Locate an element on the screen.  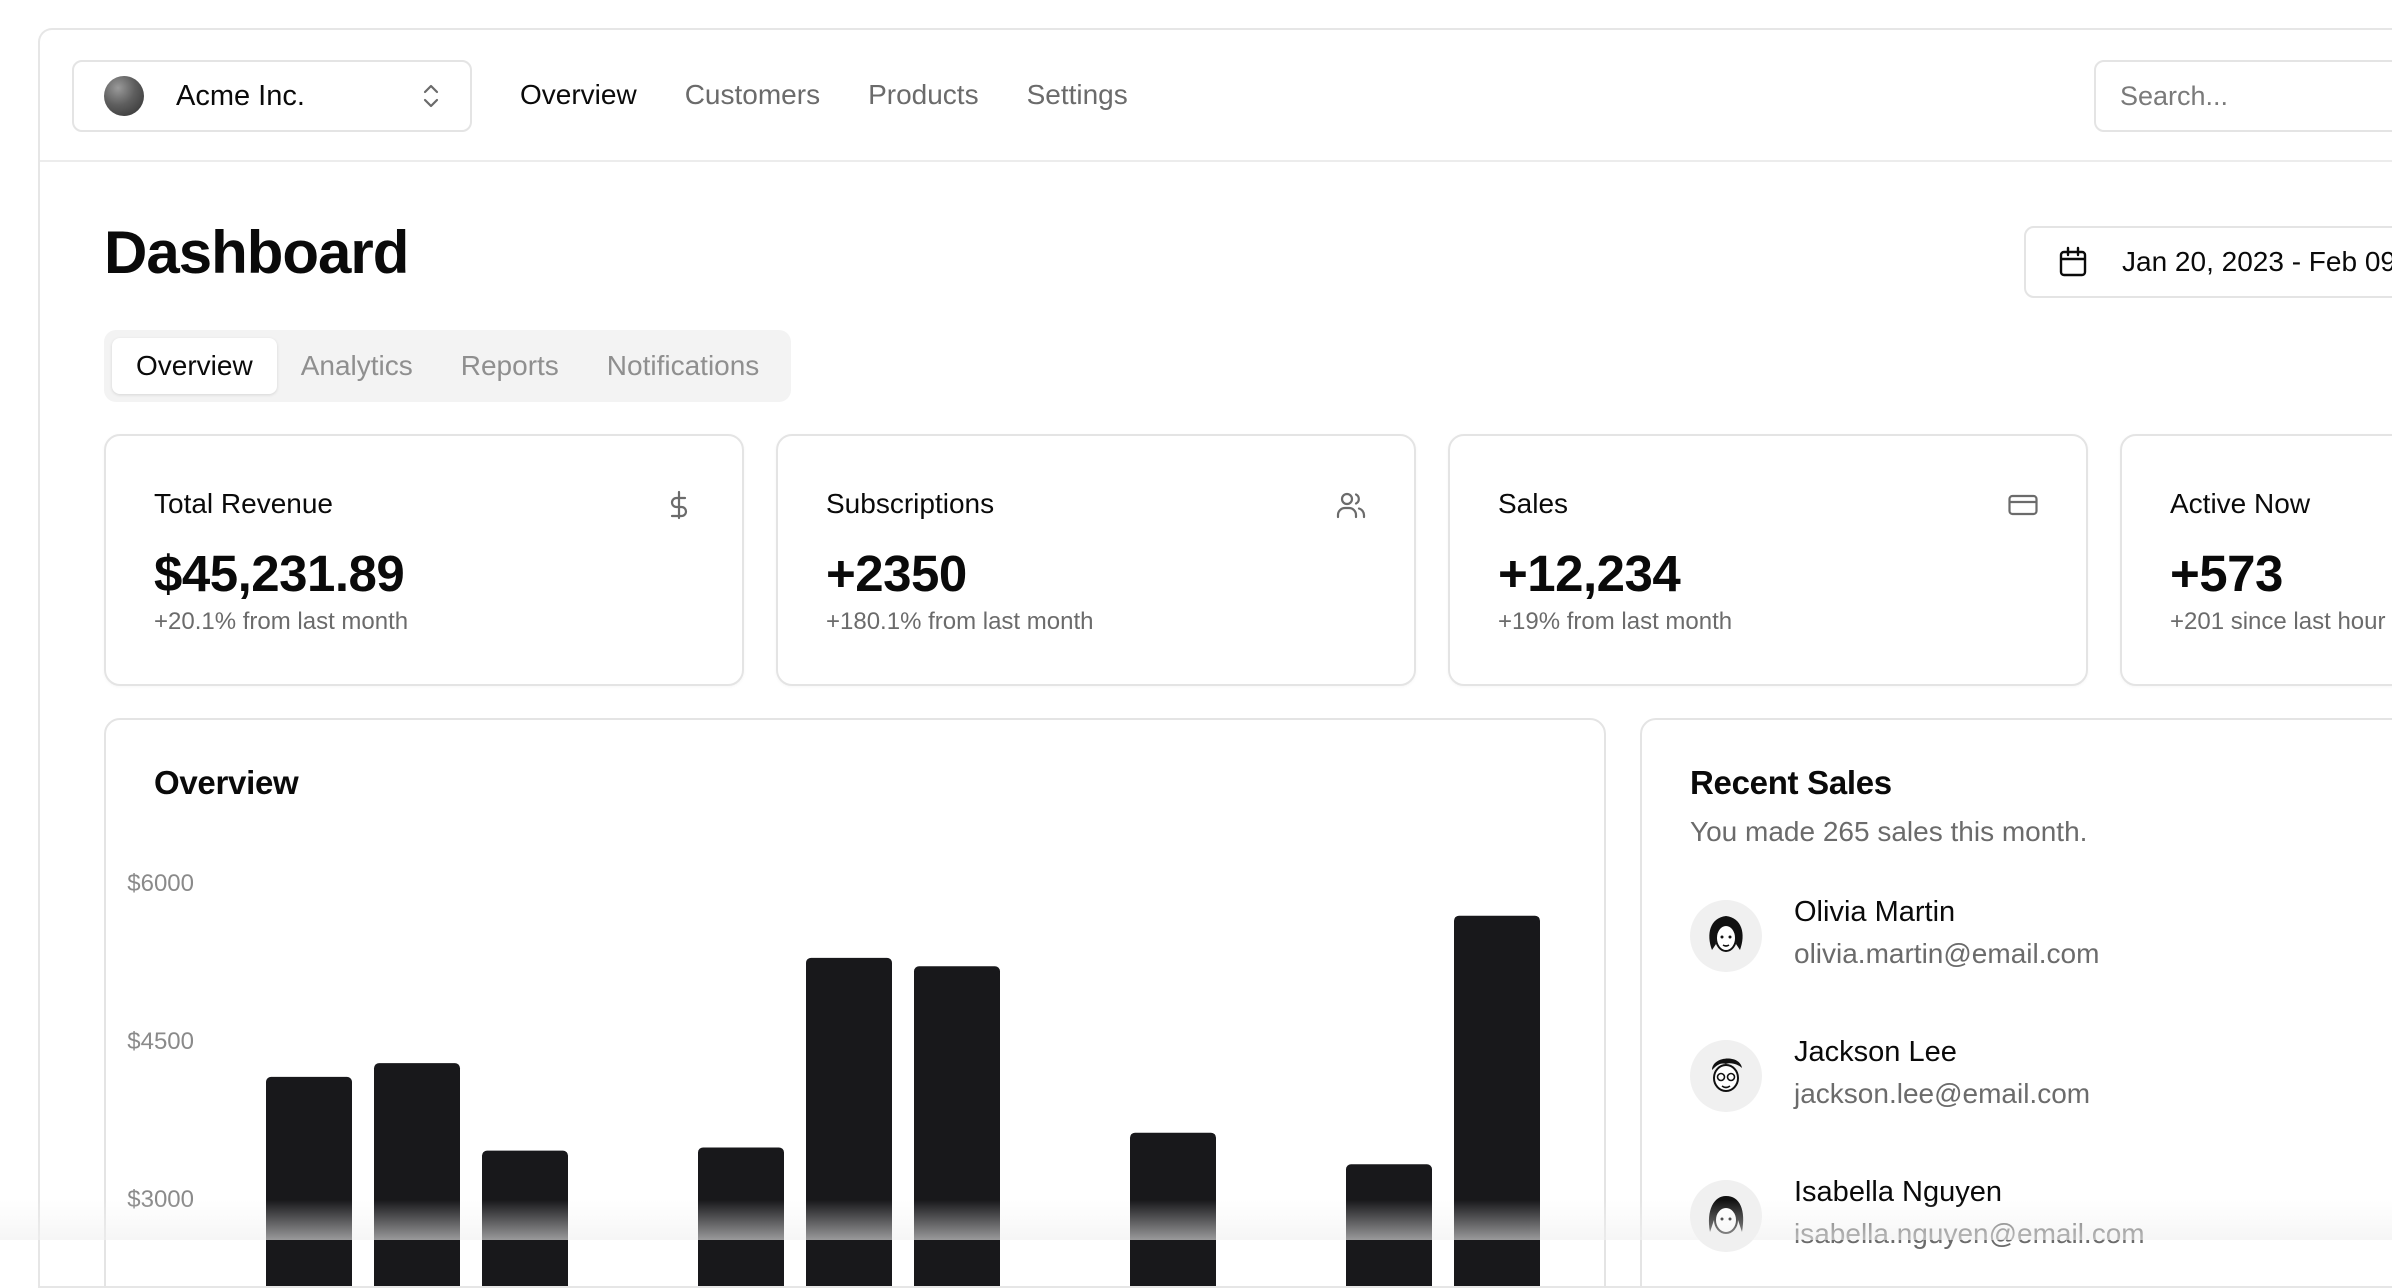
stat-value: $45,231.89 is located at coordinates (279, 573).